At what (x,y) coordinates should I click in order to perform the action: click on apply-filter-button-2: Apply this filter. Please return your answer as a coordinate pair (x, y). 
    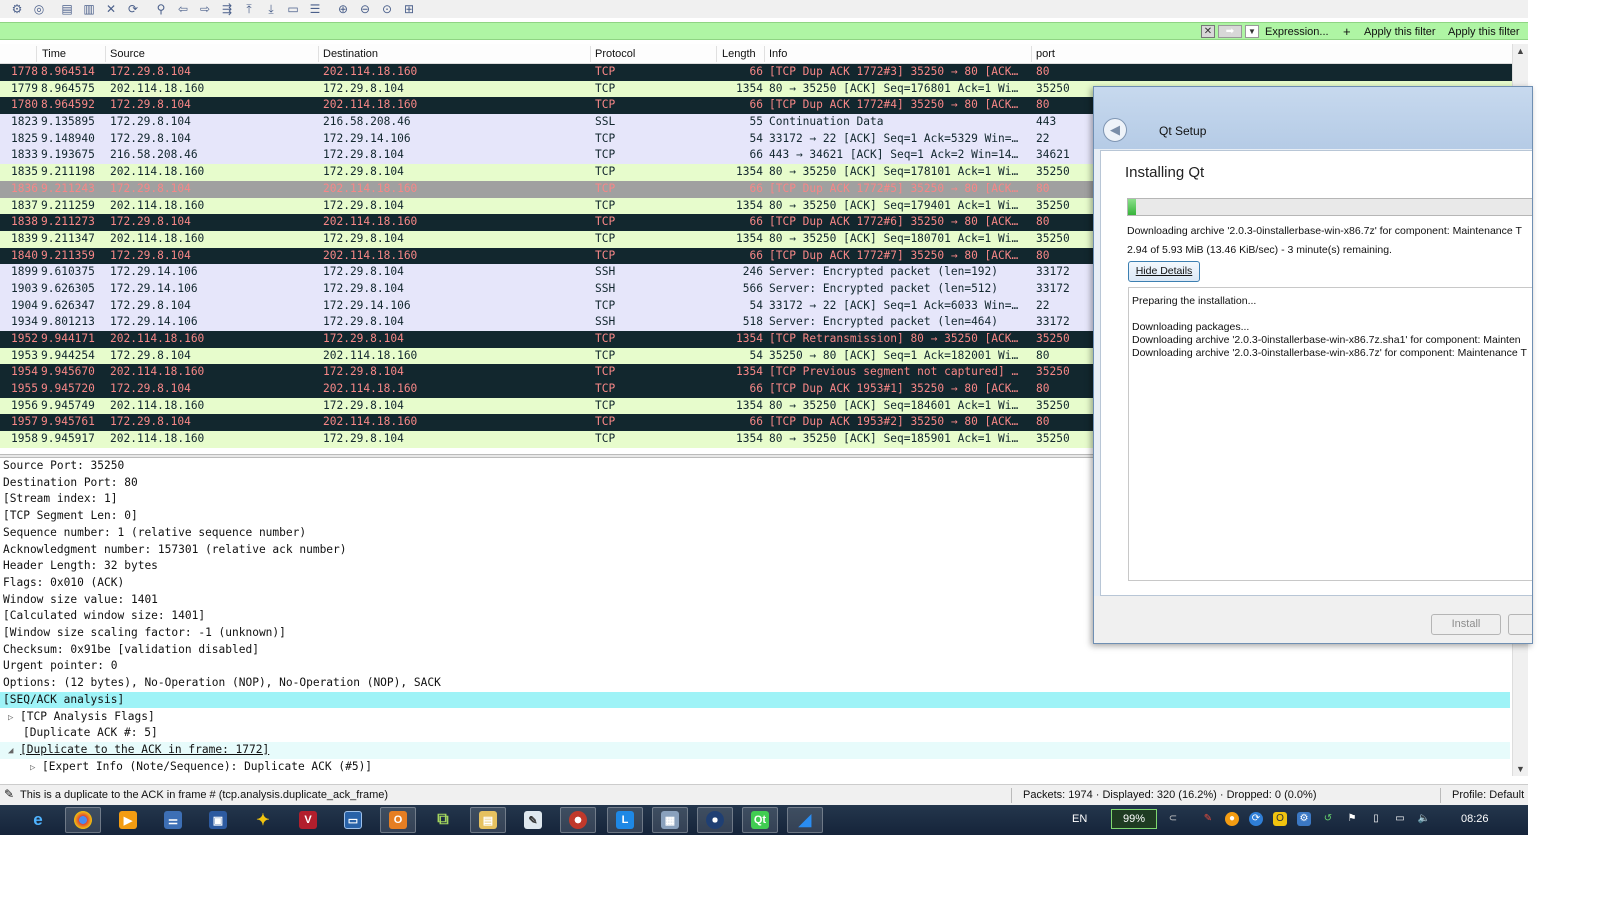
    Looking at the image, I should click on (1484, 32).